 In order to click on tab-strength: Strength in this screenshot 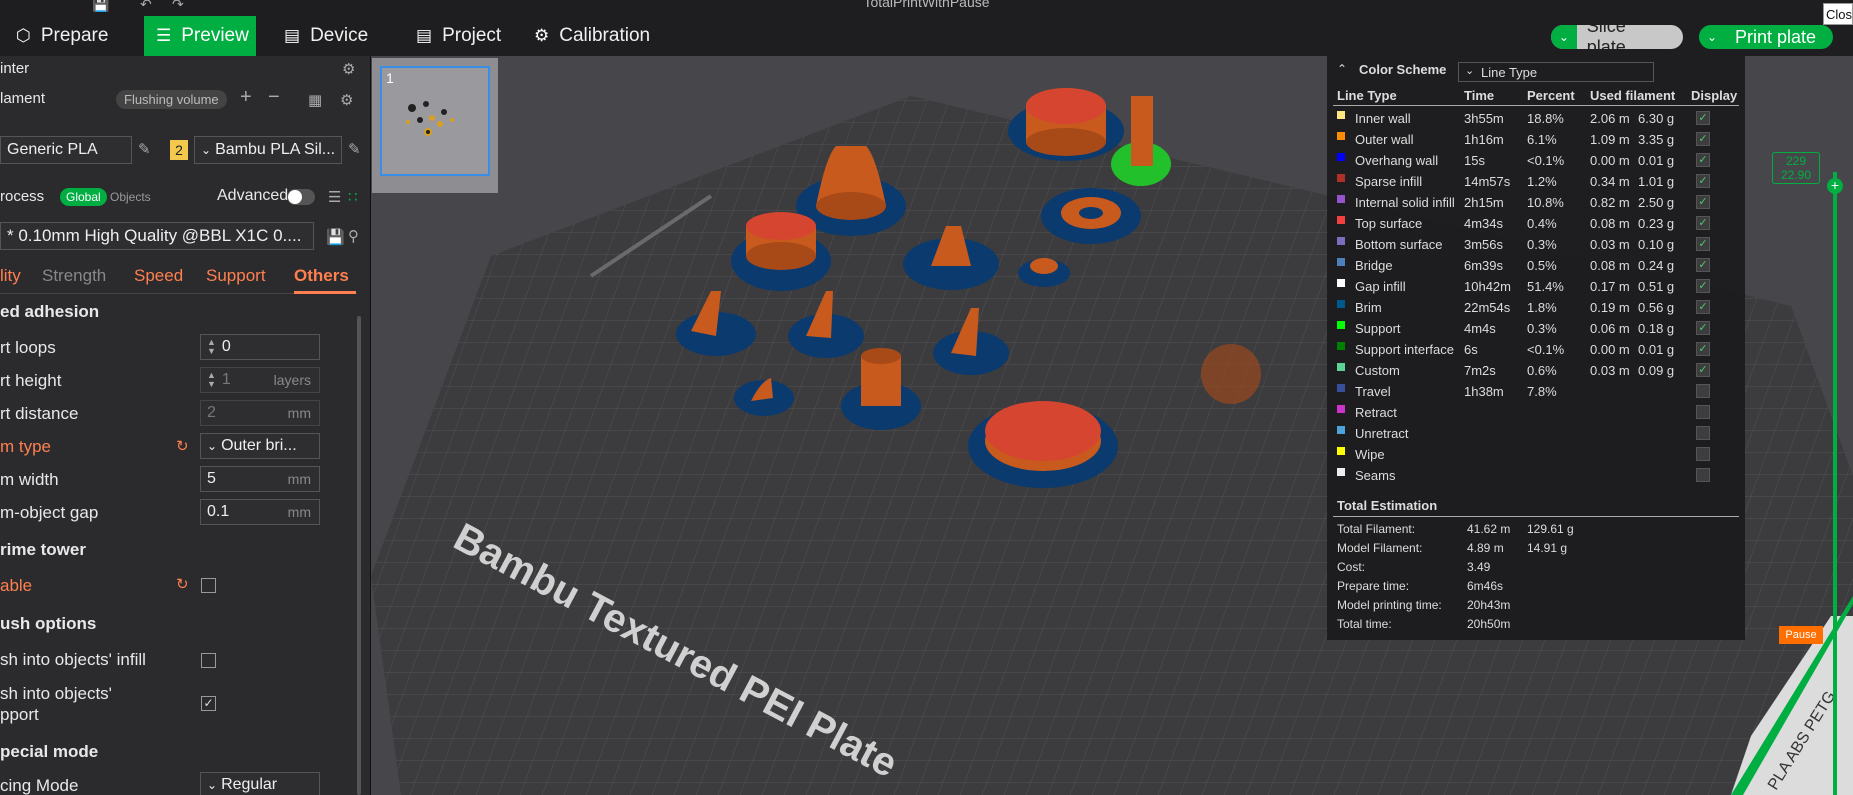, I will do `click(74, 276)`.